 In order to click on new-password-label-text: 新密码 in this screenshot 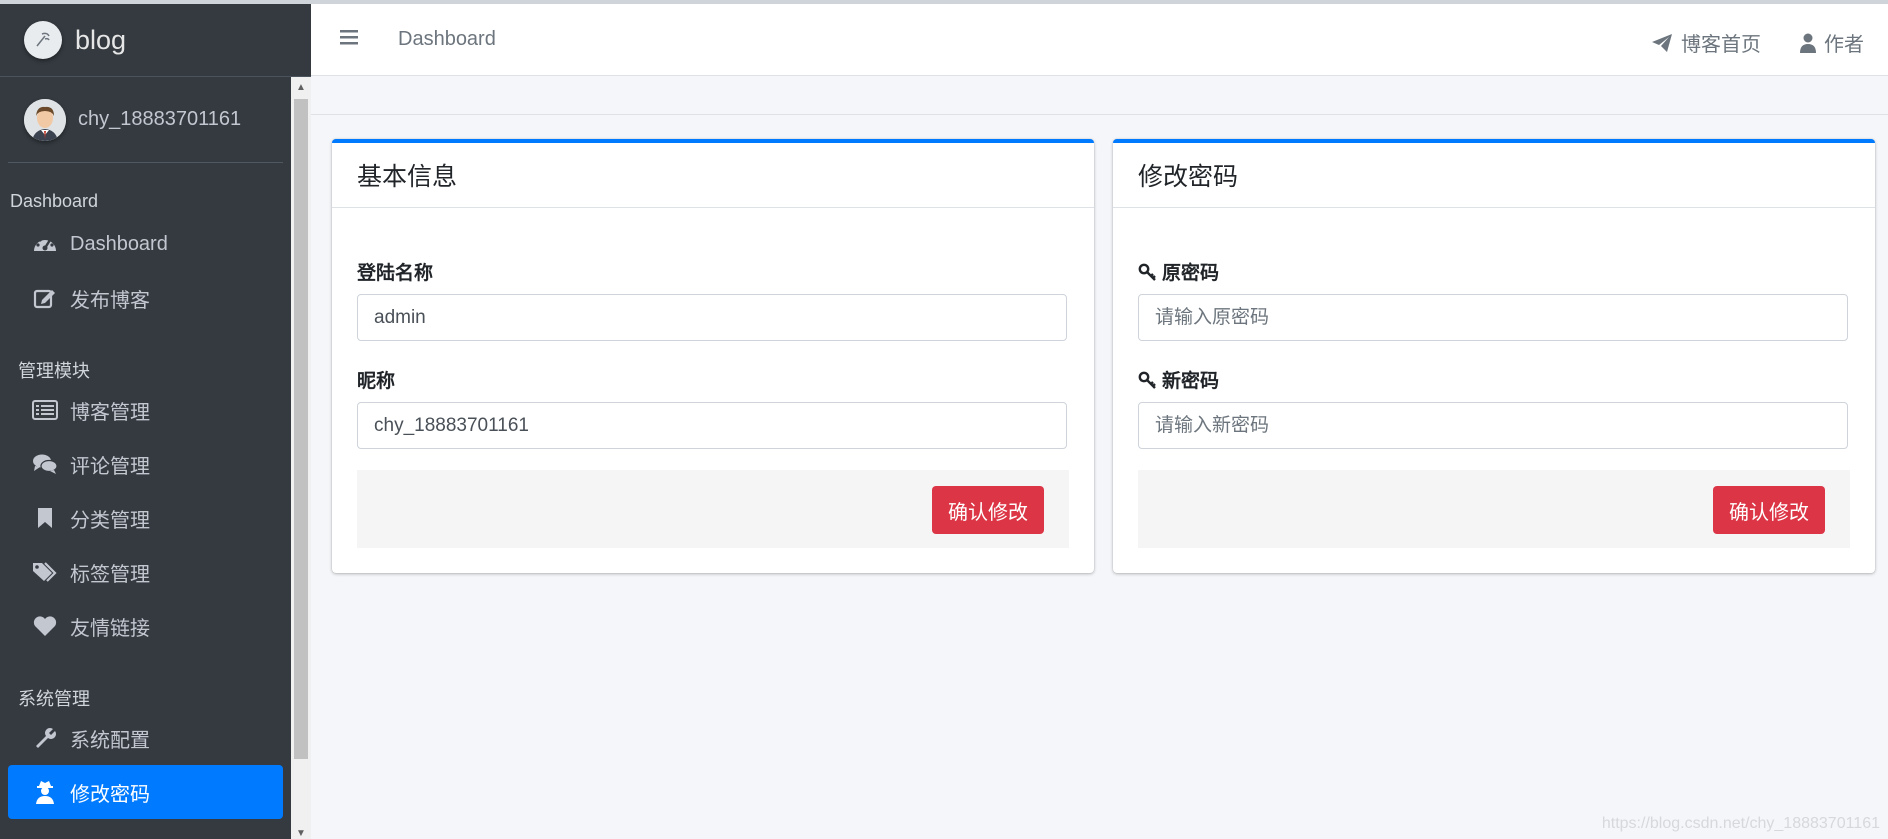, I will do `click(1191, 381)`.